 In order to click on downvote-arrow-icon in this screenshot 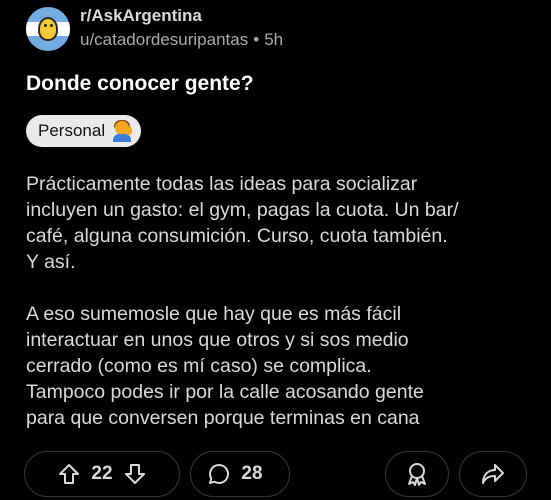, I will do `click(135, 474)`.